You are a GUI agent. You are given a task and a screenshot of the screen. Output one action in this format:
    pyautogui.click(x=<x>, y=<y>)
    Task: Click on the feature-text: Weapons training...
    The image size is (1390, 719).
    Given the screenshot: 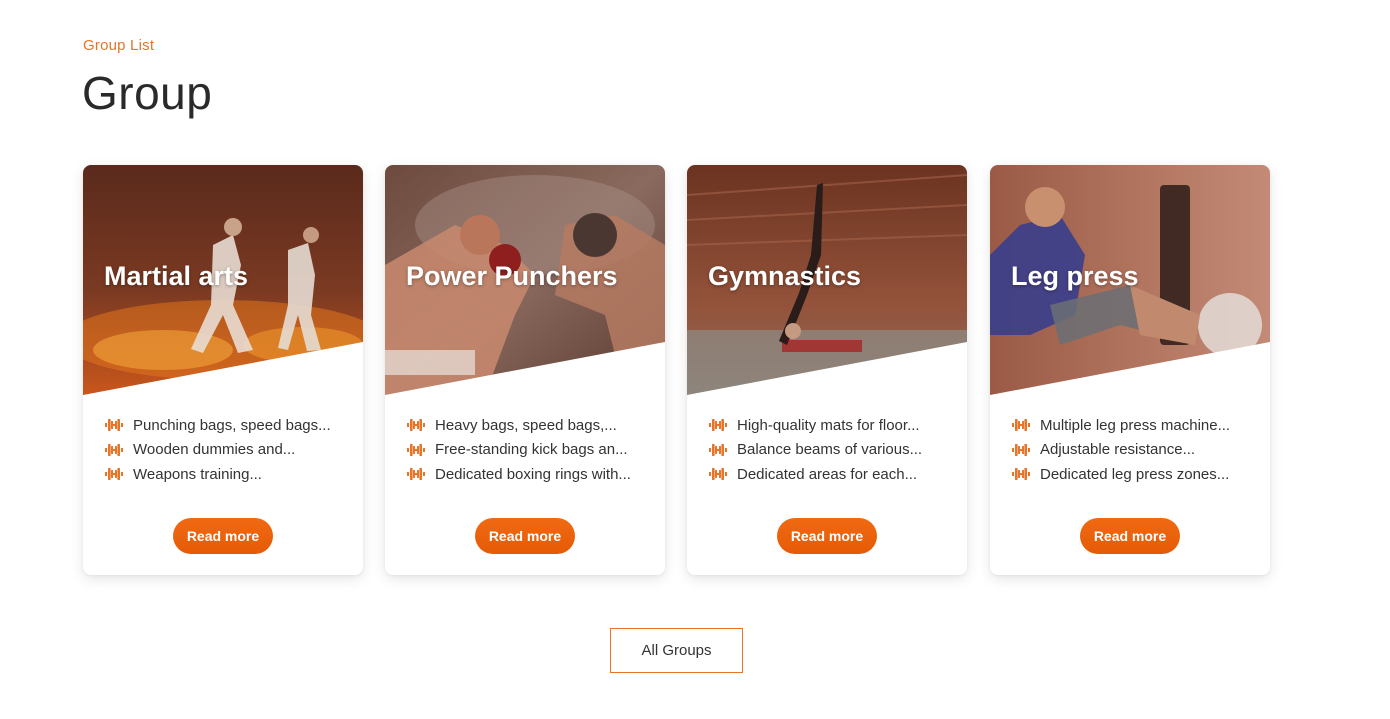 What is the action you would take?
    pyautogui.click(x=197, y=474)
    